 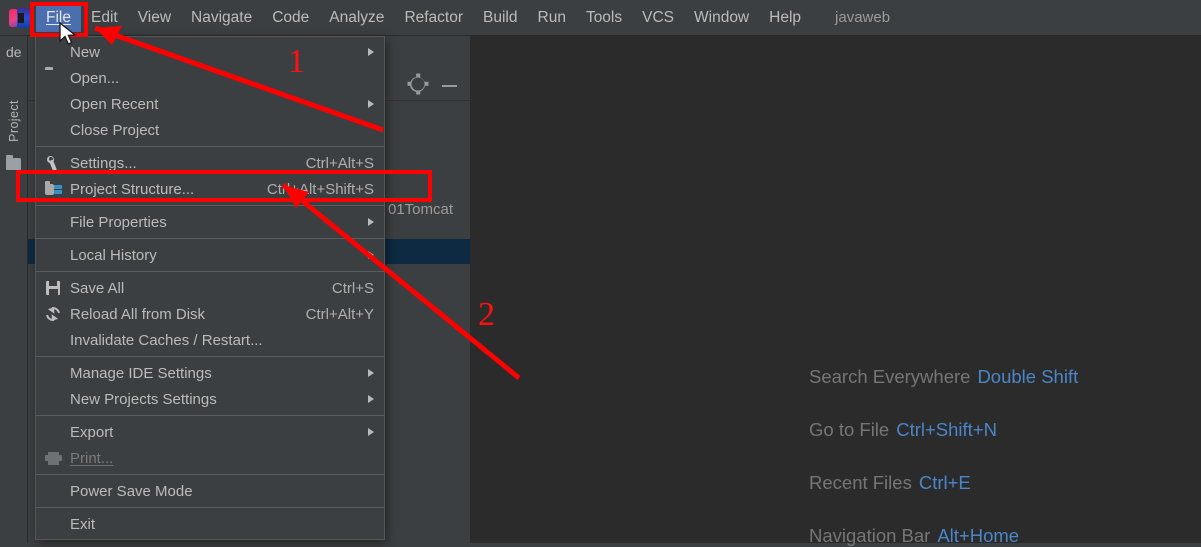 What do you see at coordinates (486, 314) in the screenshot?
I see `annotation-number-2: 2` at bounding box center [486, 314].